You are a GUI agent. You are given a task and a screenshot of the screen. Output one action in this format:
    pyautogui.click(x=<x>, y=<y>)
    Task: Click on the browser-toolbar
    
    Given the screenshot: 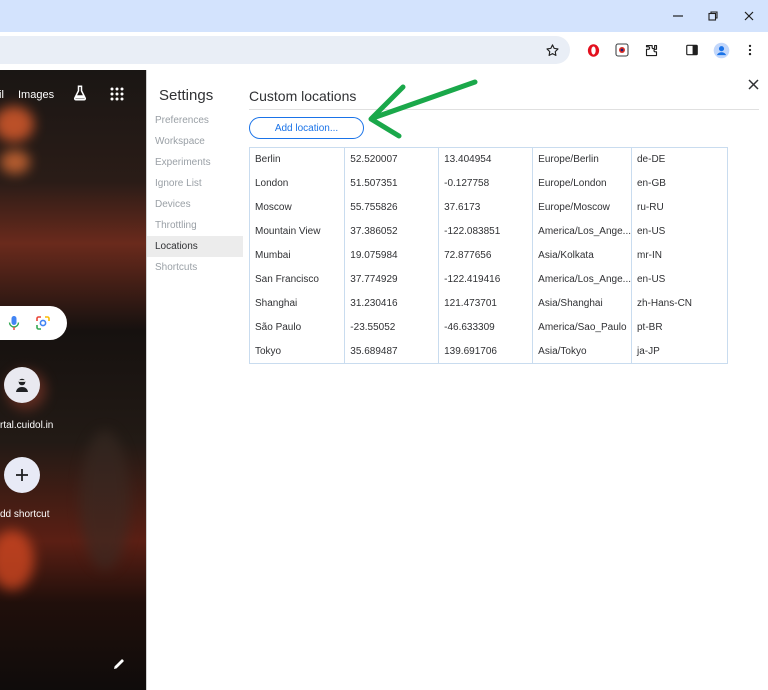 What is the action you would take?
    pyautogui.click(x=384, y=51)
    